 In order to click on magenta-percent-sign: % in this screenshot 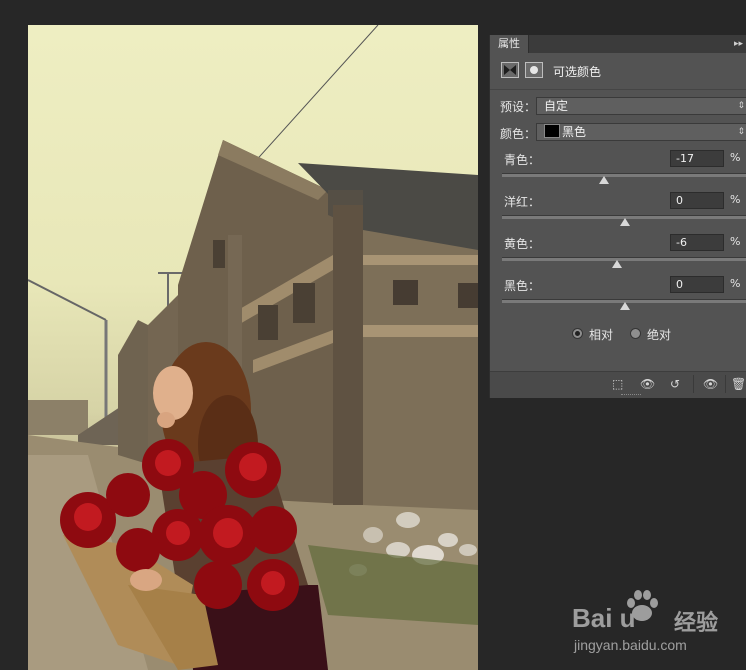, I will do `click(735, 199)`.